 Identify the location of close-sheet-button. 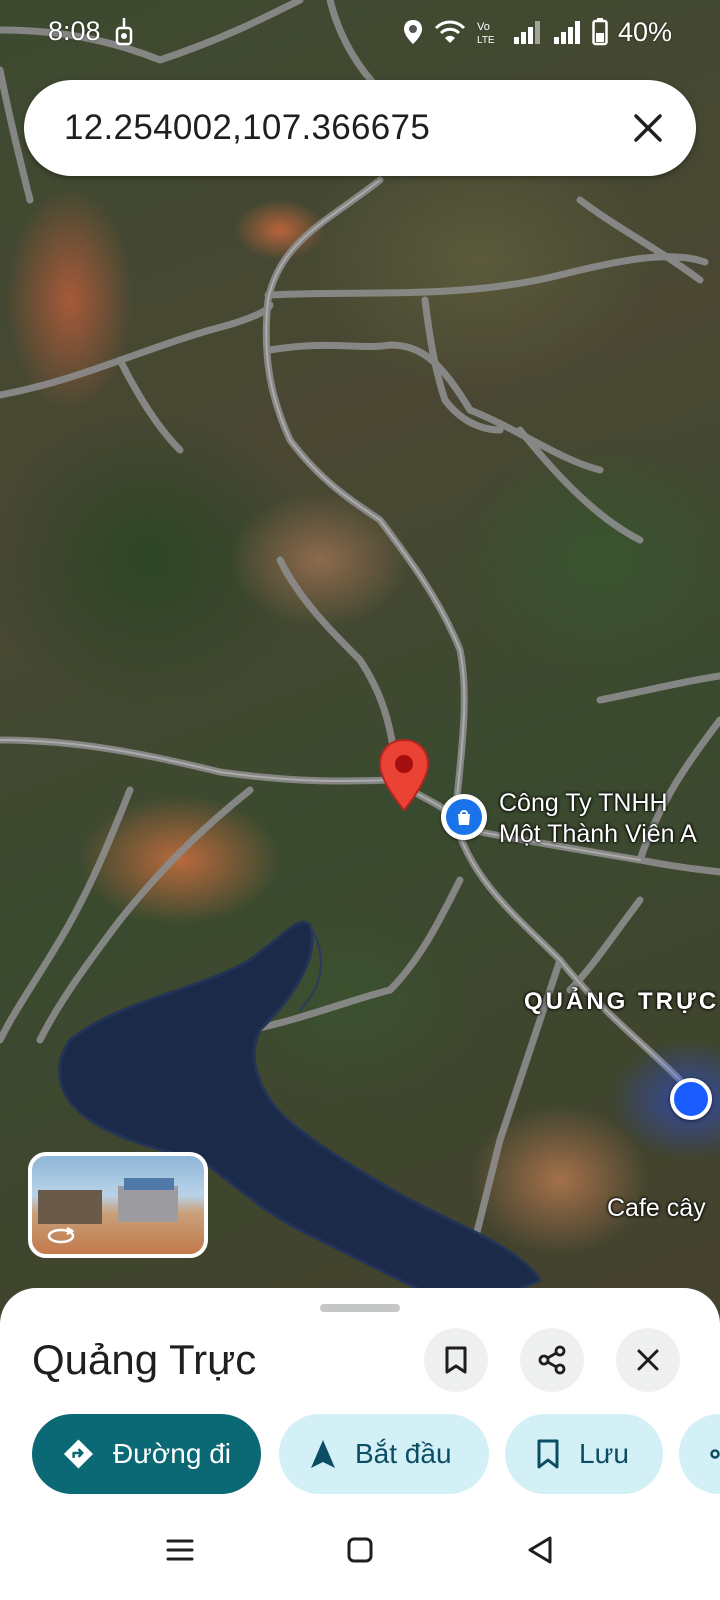
(648, 1360).